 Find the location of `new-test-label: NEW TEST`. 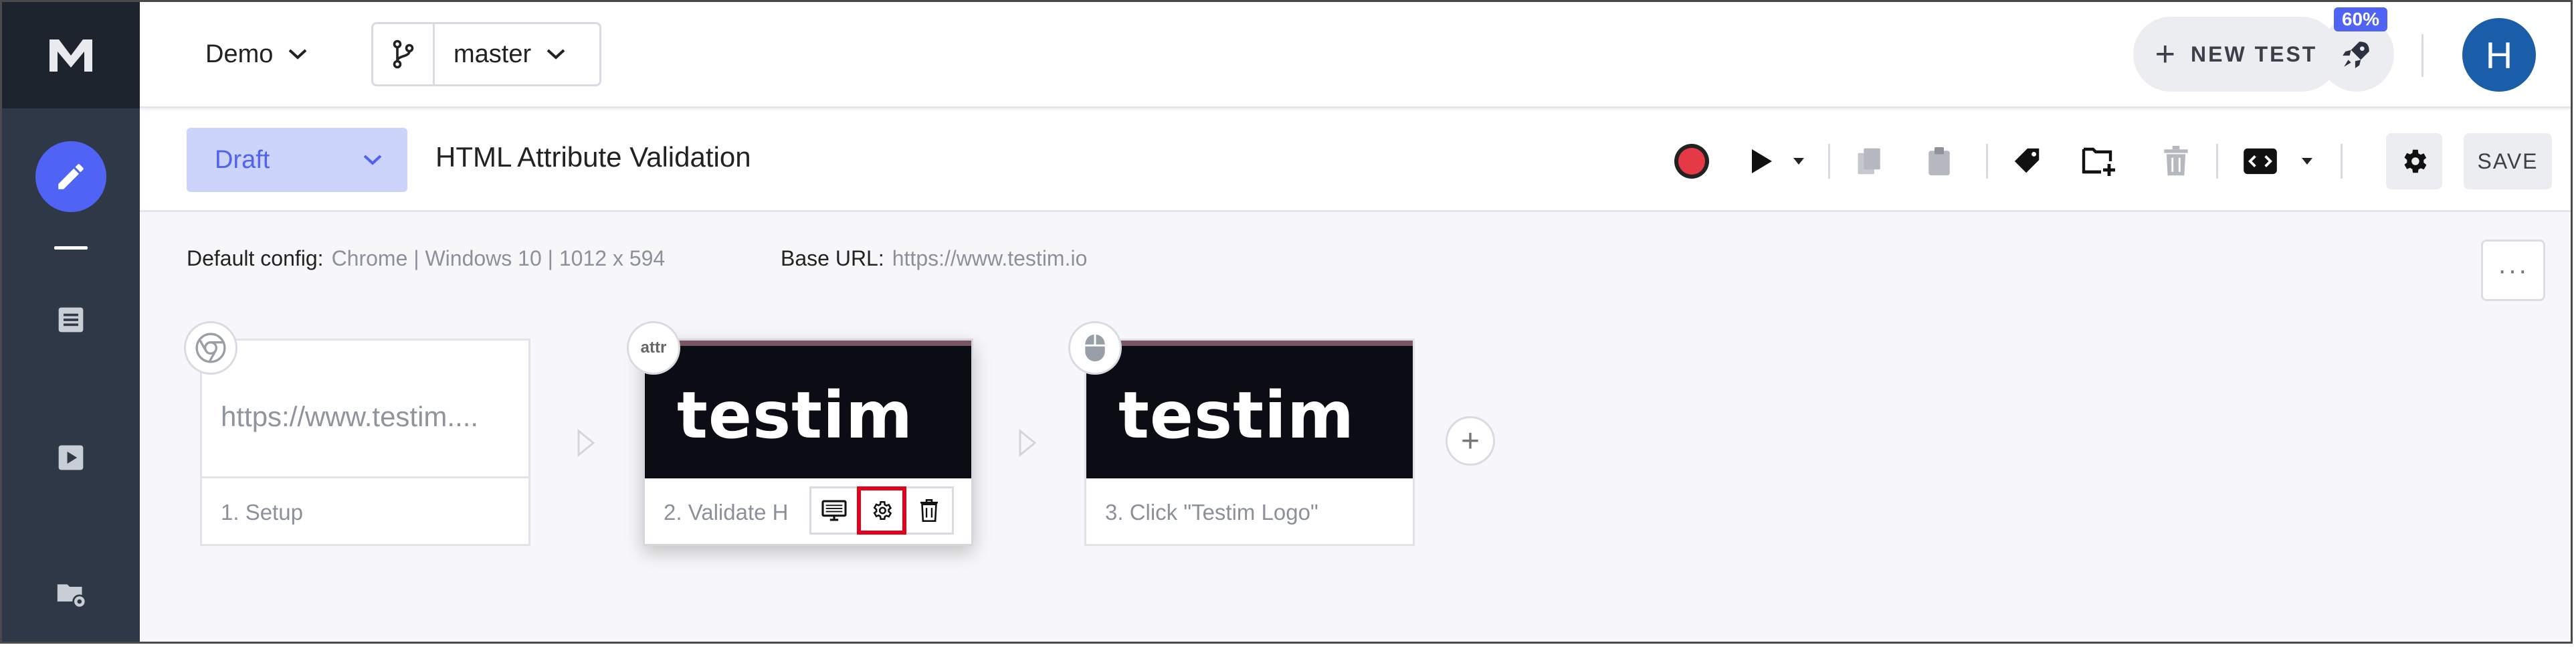

new-test-label: NEW TEST is located at coordinates (2254, 53).